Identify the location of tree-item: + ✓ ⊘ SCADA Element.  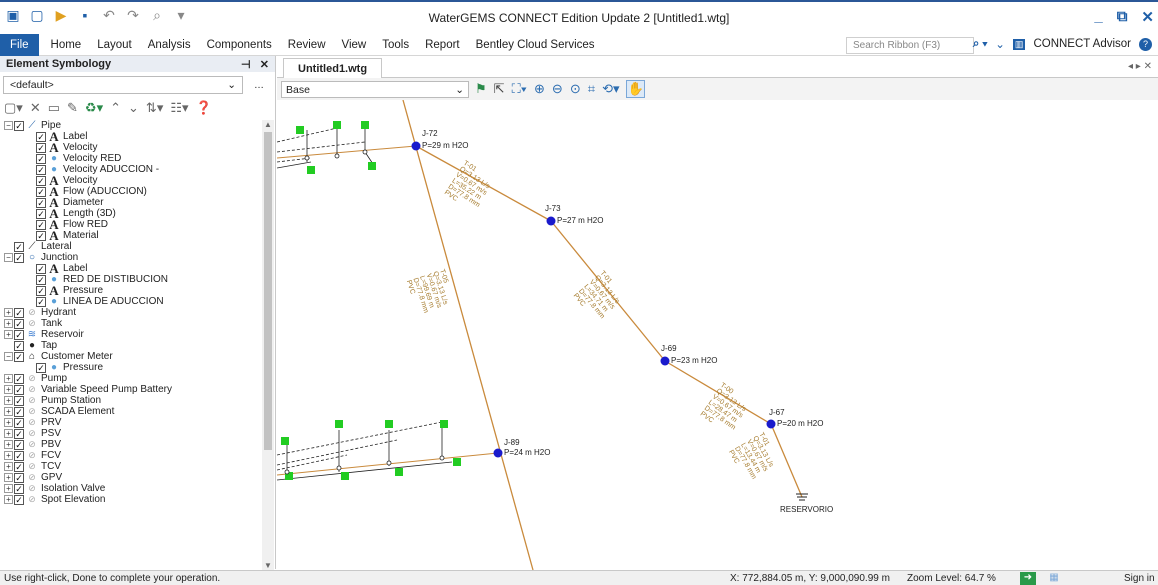
(131, 411).